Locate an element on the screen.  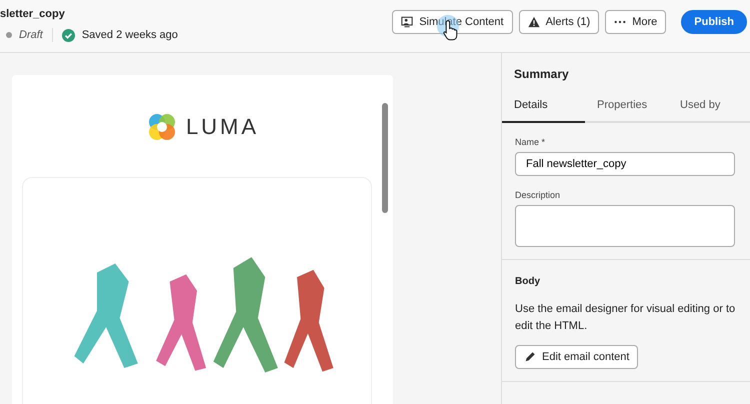
warning-icon is located at coordinates (534, 22).